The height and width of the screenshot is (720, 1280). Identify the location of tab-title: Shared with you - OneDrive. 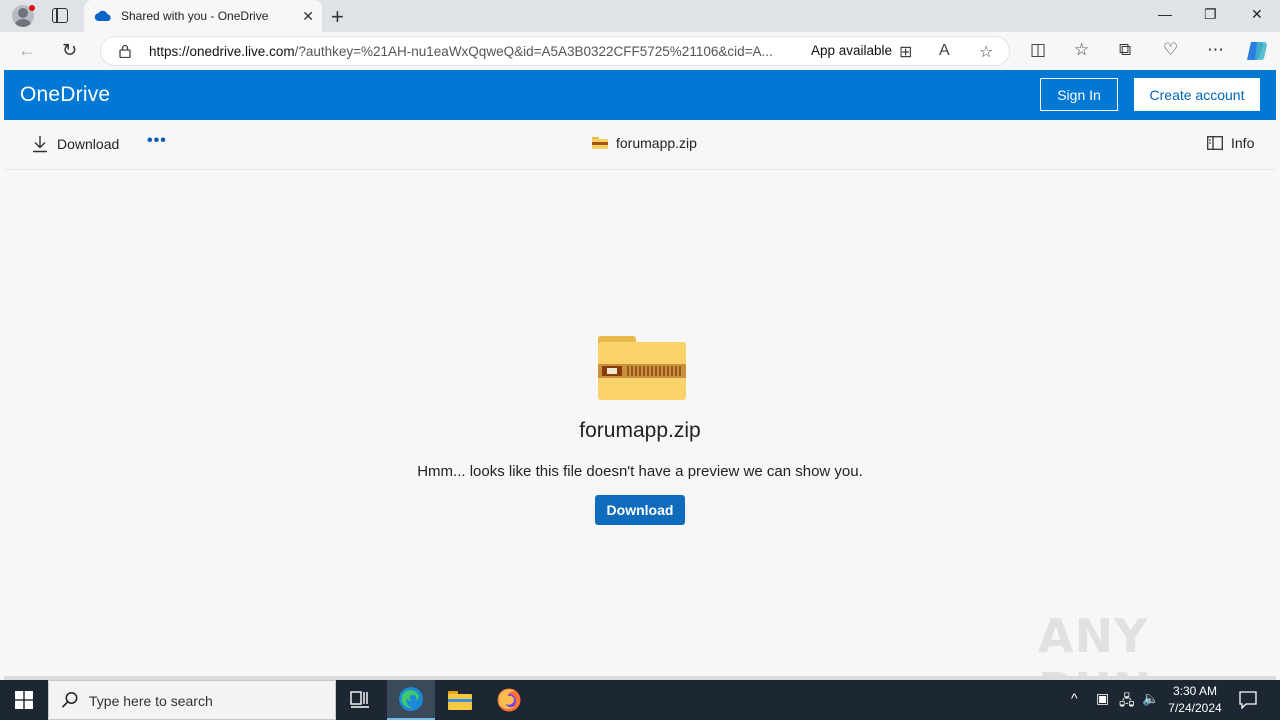
(195, 16).